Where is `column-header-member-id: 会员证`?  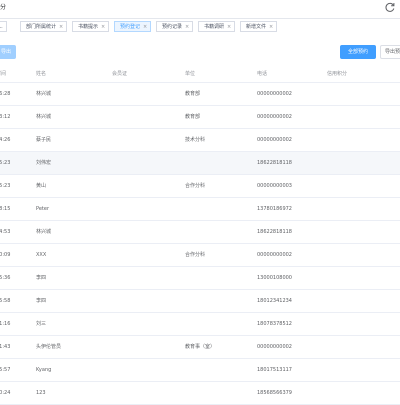 column-header-member-id: 会员证 is located at coordinates (119, 74).